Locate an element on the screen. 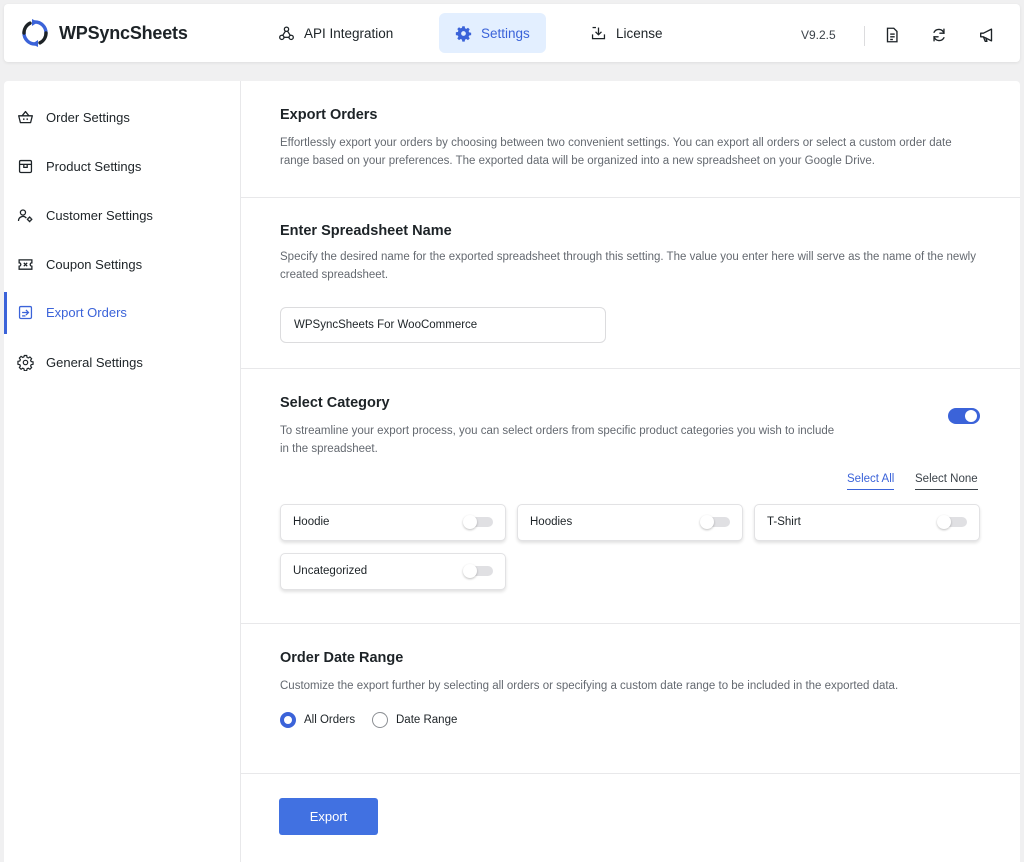 The width and height of the screenshot is (1024, 862). megaphone-icon is located at coordinates (986, 35).